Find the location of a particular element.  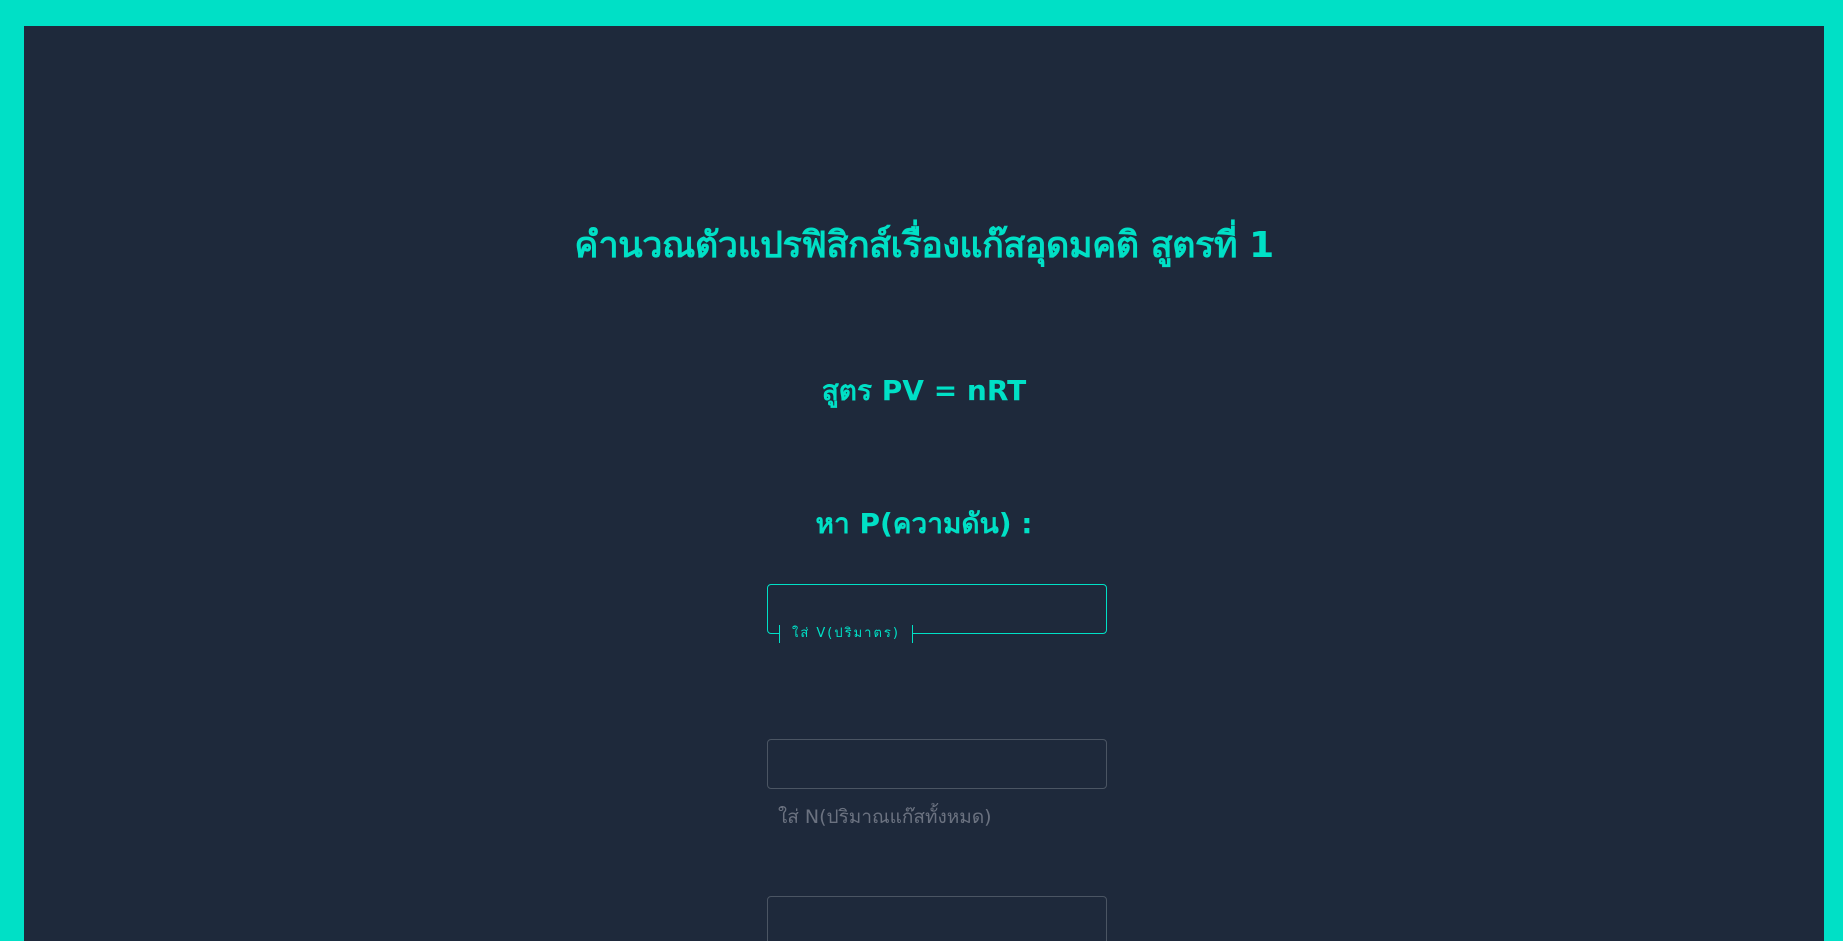

volume-input-label: ใส่ V(ปริมาตร) is located at coordinates (846, 634).